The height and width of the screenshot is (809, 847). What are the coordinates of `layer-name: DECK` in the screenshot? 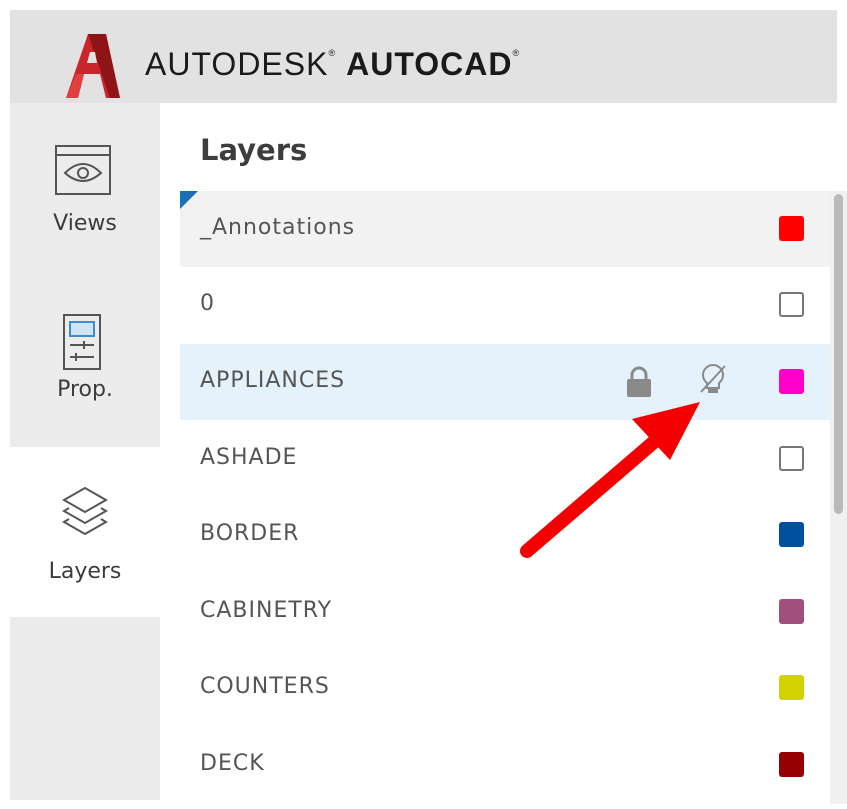 It's located at (232, 763).